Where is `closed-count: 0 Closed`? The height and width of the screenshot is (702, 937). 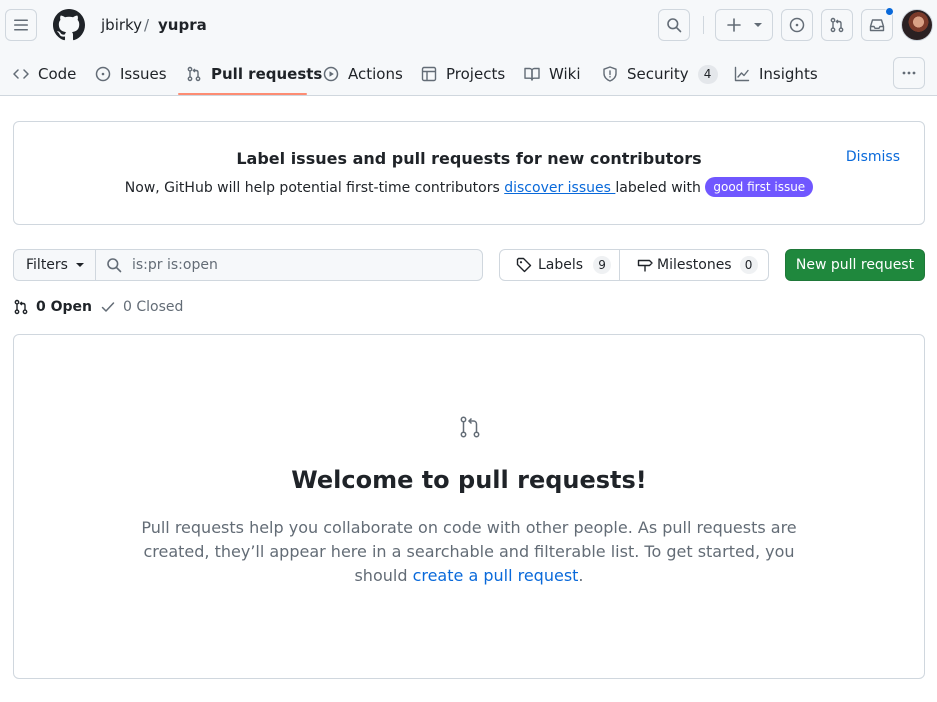
closed-count: 0 Closed is located at coordinates (153, 307).